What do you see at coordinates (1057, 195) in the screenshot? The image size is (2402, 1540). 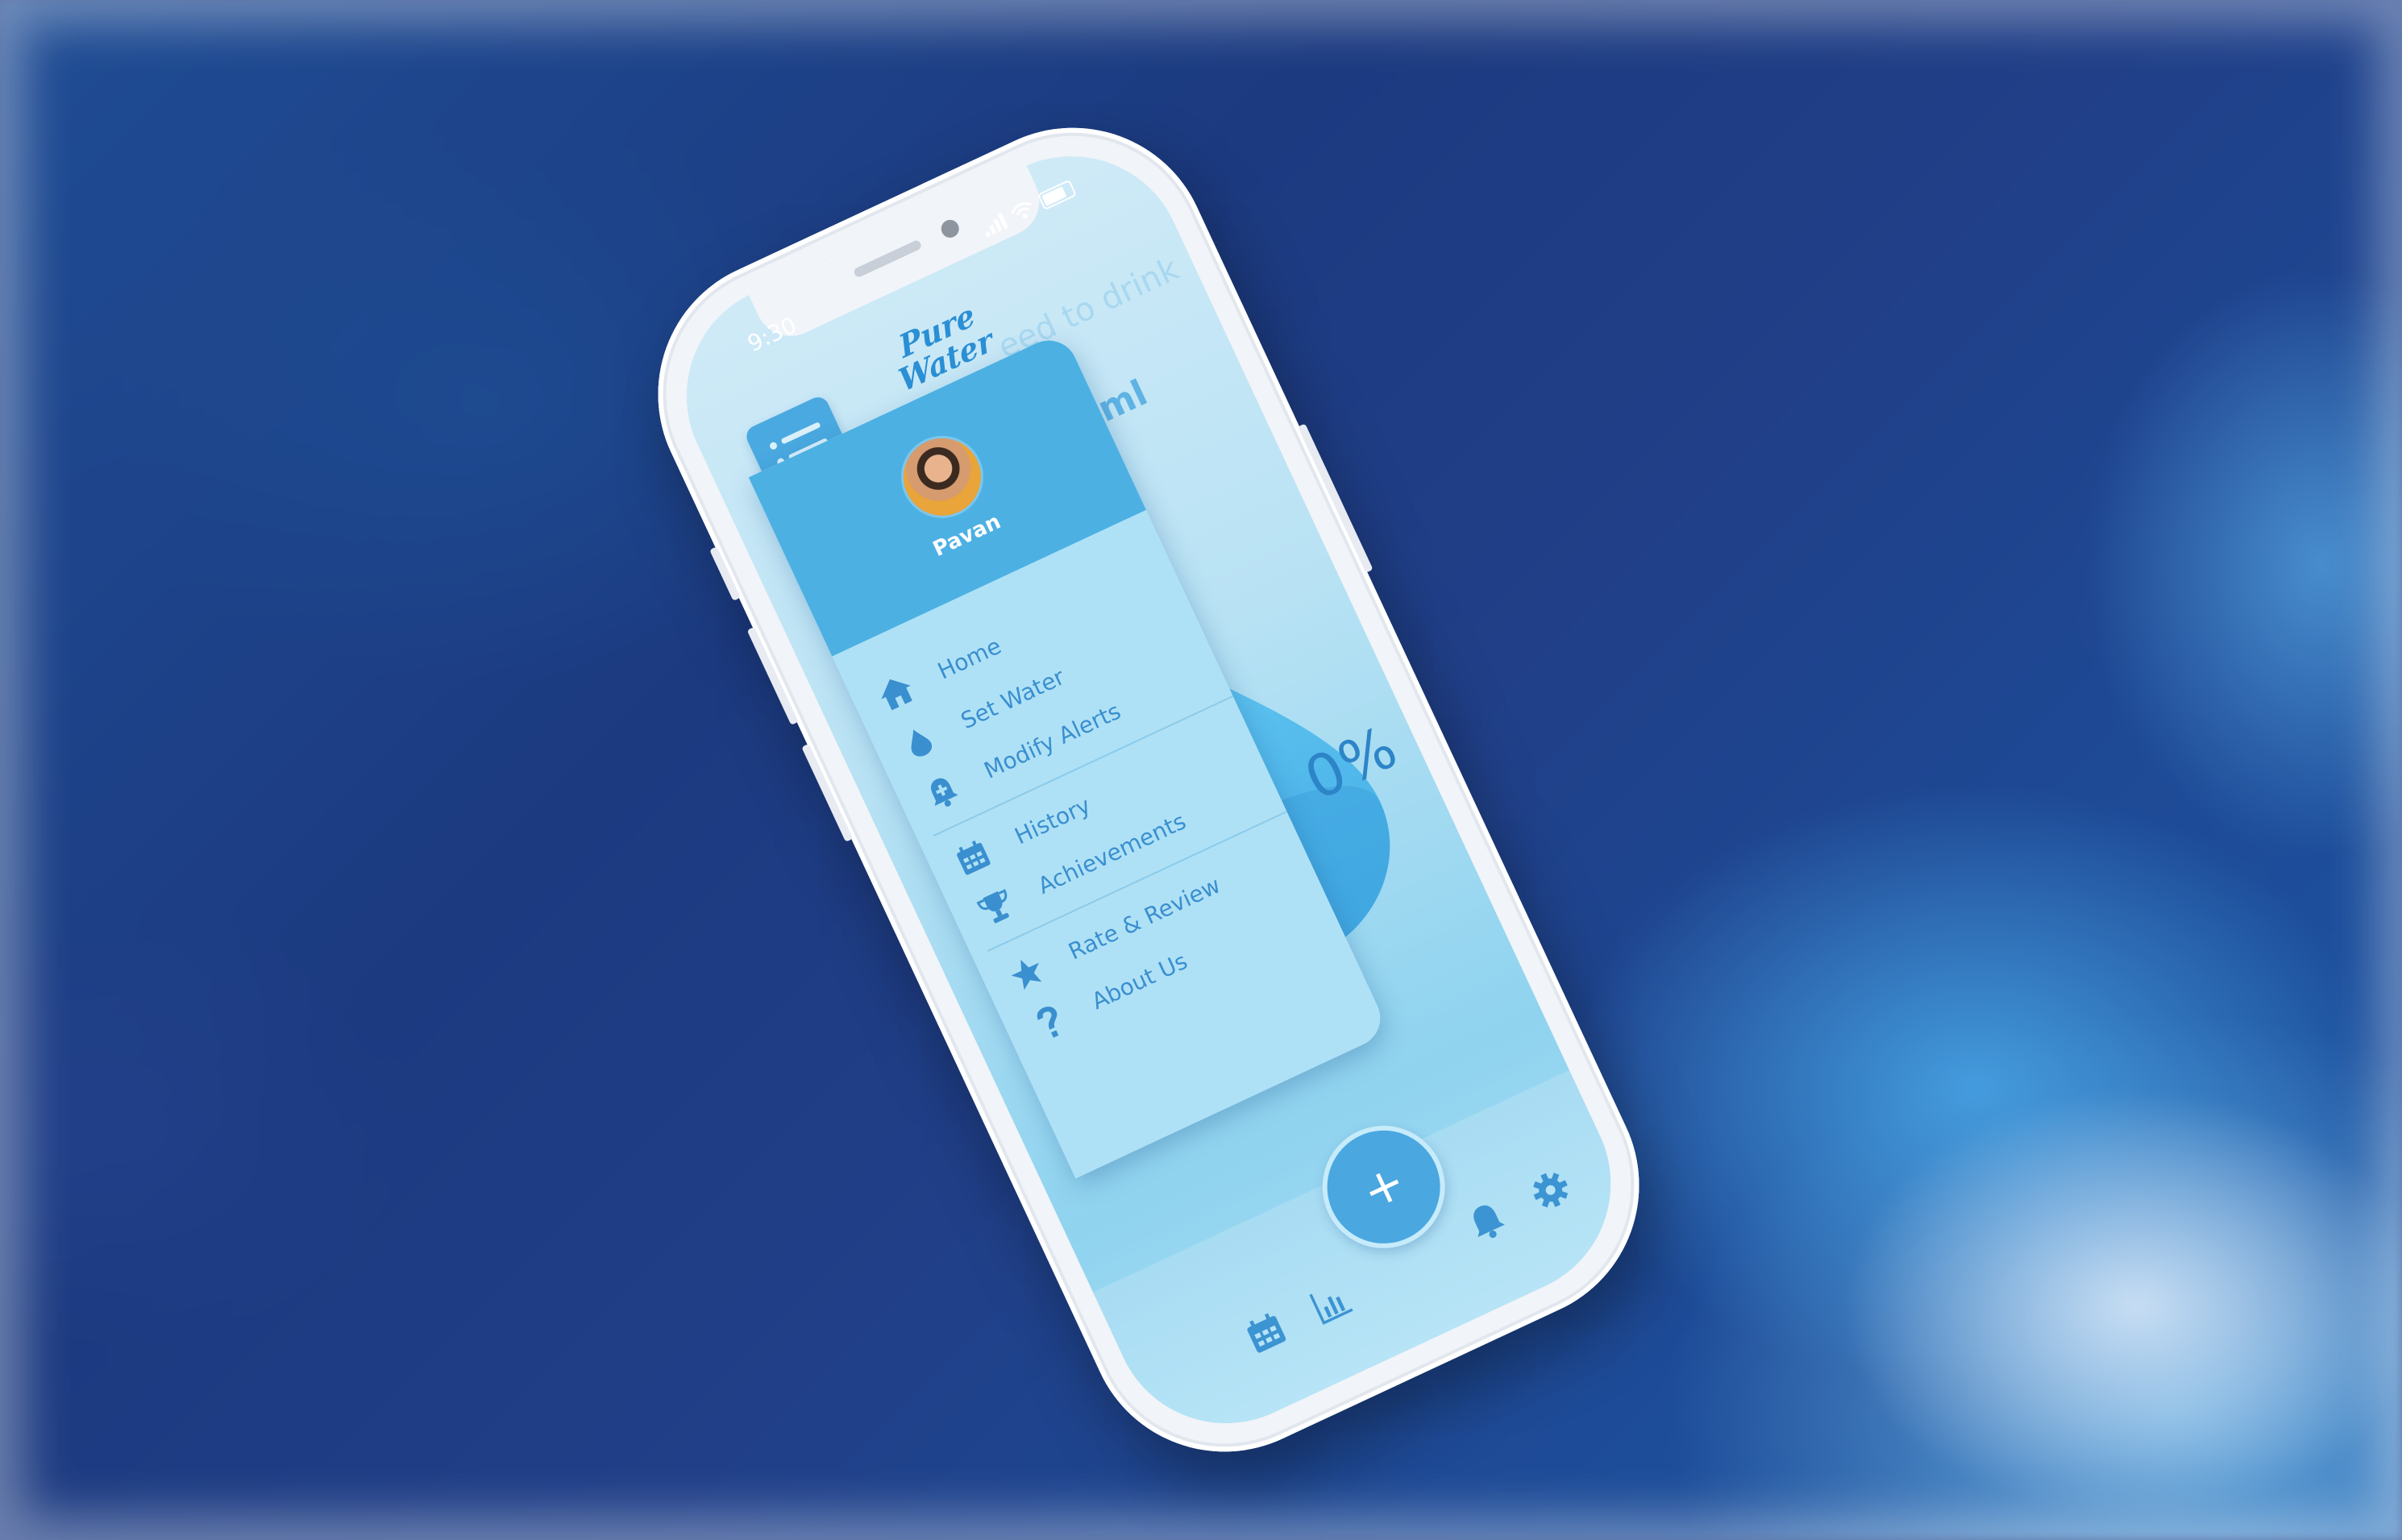 I see `battery-icon` at bounding box center [1057, 195].